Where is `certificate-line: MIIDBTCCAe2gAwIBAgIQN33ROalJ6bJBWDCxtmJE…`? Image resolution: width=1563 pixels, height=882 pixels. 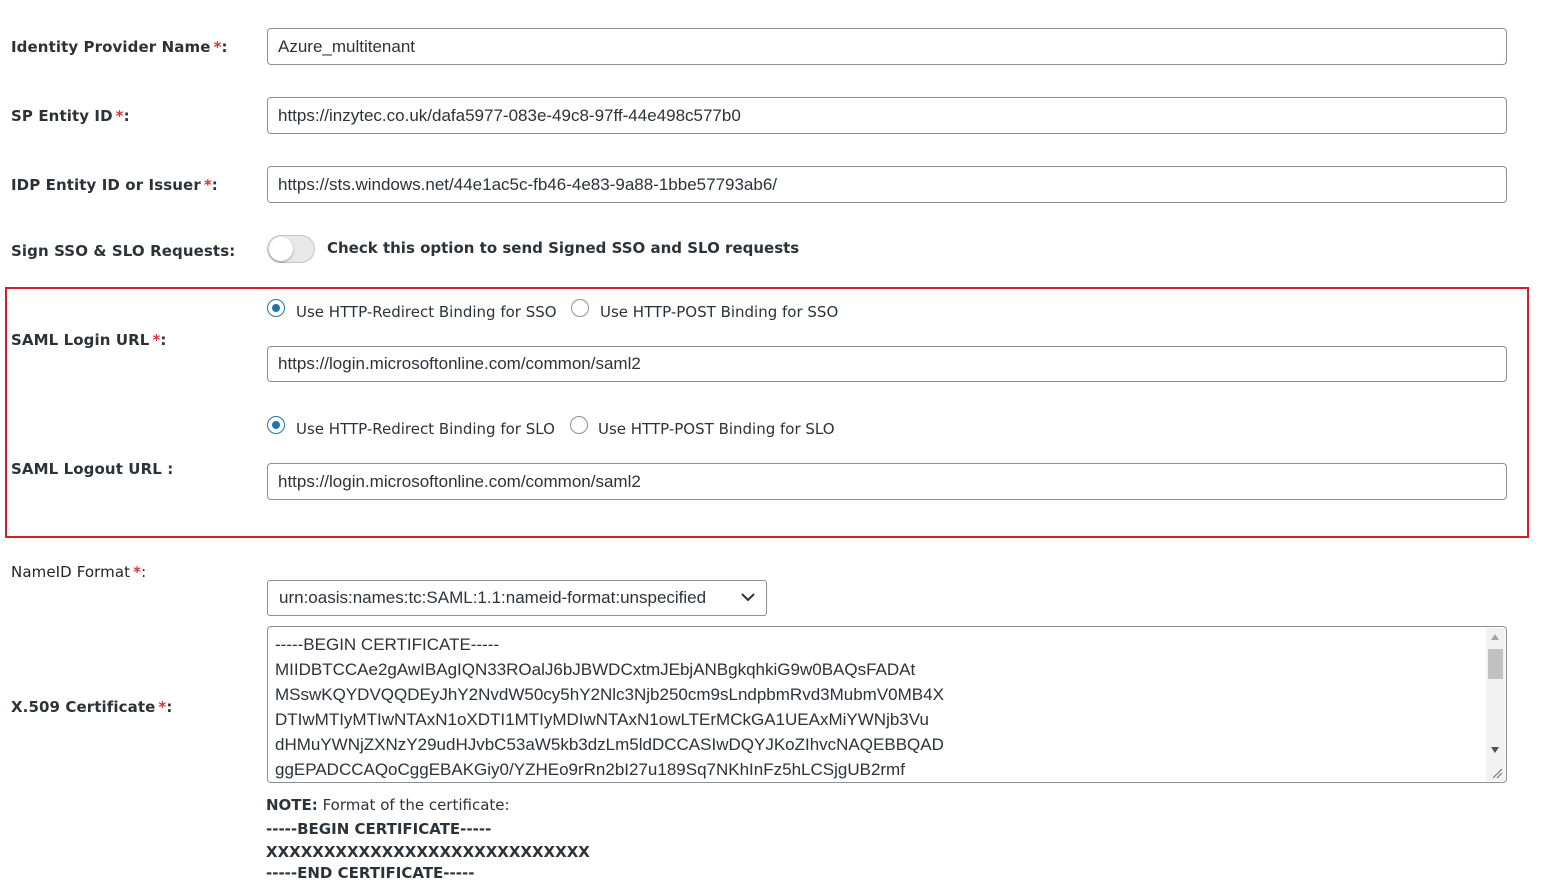
certificate-line: MIIDBTCCAe2gAwIBAgIQN33ROalJ6bJBWDCxtmJE… is located at coordinates (595, 669).